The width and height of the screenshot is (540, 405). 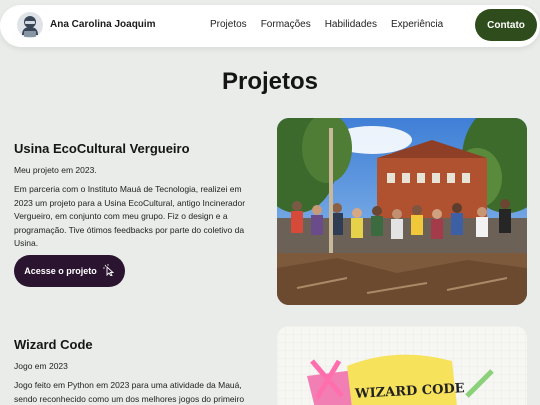 What do you see at coordinates (30, 25) in the screenshot?
I see `avatar-icon` at bounding box center [30, 25].